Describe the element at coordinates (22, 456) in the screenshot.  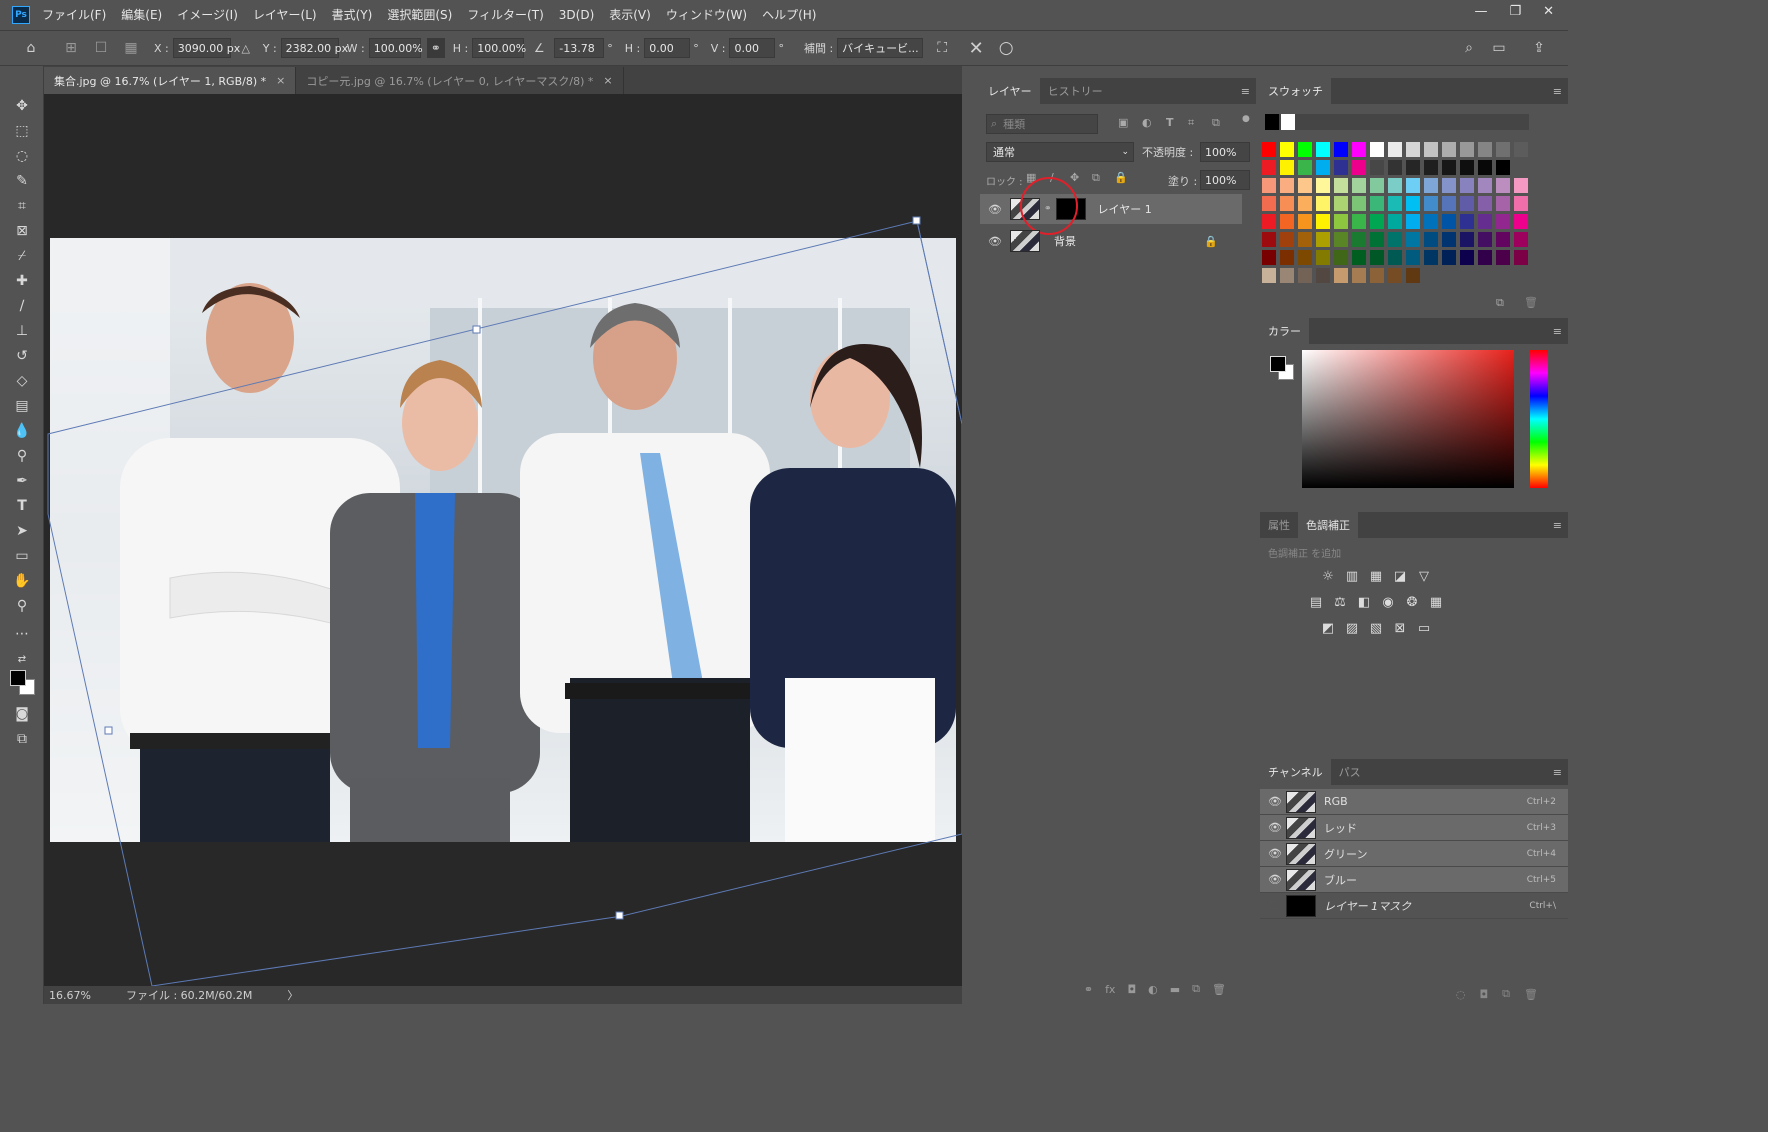
I see `dodge-tool-icon: ⚲` at that location.